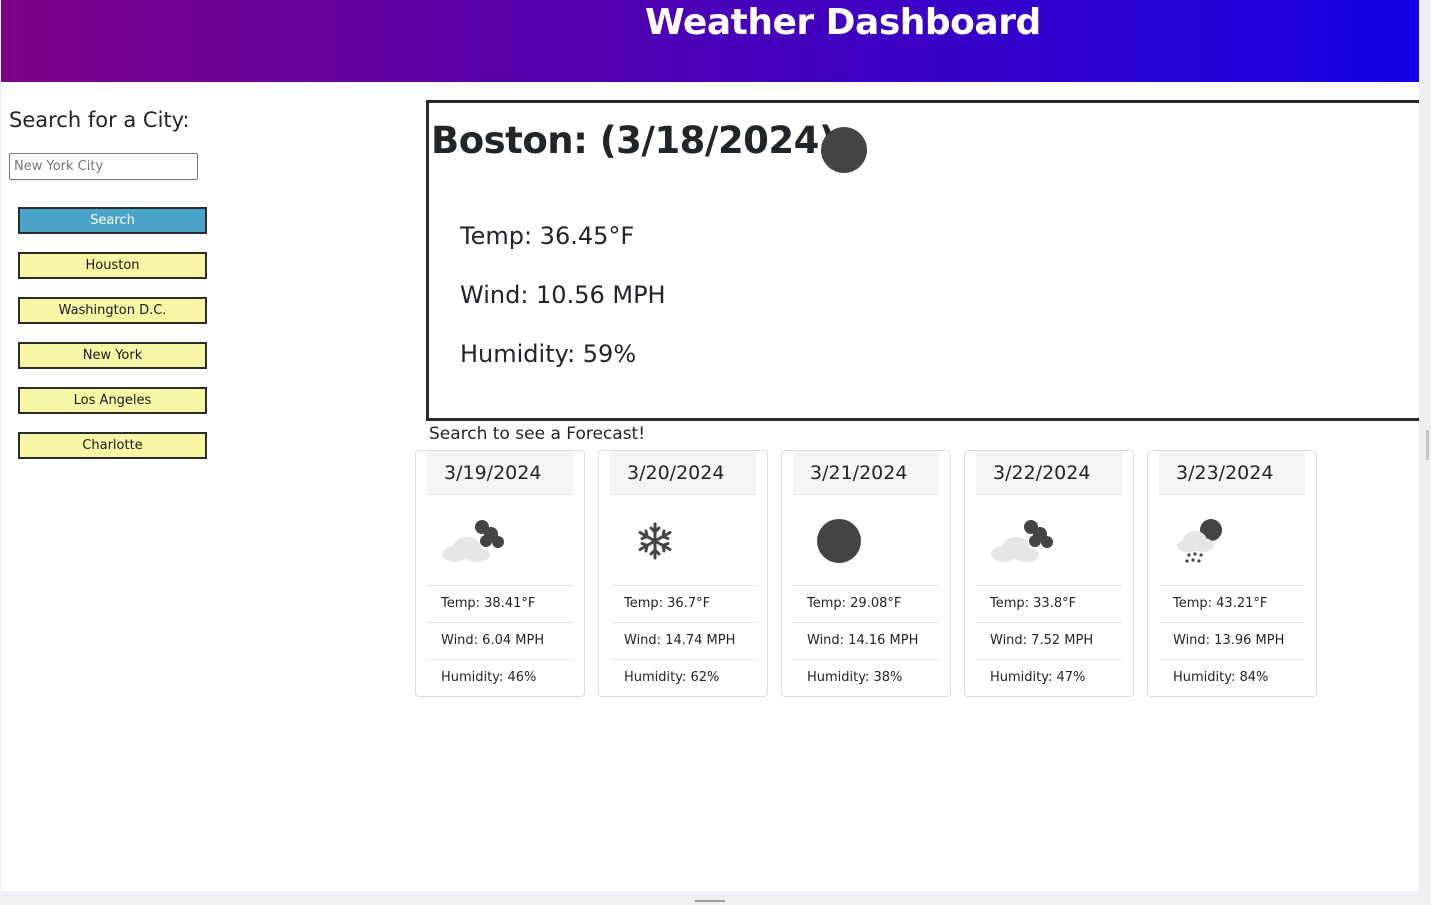 This screenshot has width=1431, height=905. Describe the element at coordinates (500, 677) in the screenshot. I see `forecast-humidity: Humidity: 46%` at that location.